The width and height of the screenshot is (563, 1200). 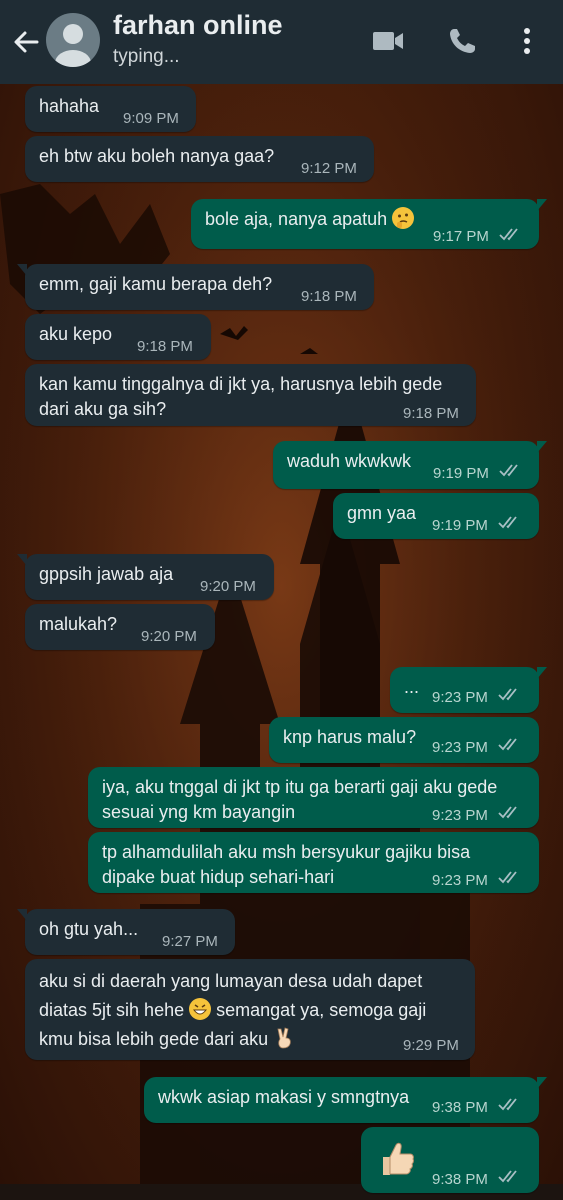 What do you see at coordinates (118, 337) in the screenshot?
I see `message-incoming: aku kepo 9:18 PM` at bounding box center [118, 337].